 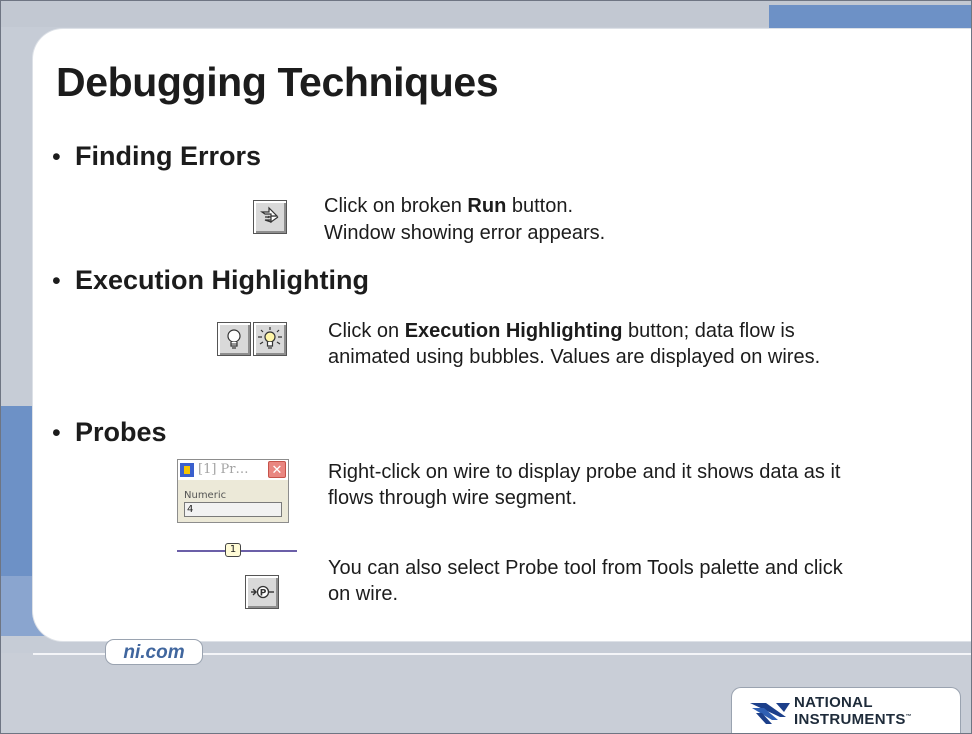 What do you see at coordinates (121, 432) in the screenshot?
I see `section-heading-probes: Probes` at bounding box center [121, 432].